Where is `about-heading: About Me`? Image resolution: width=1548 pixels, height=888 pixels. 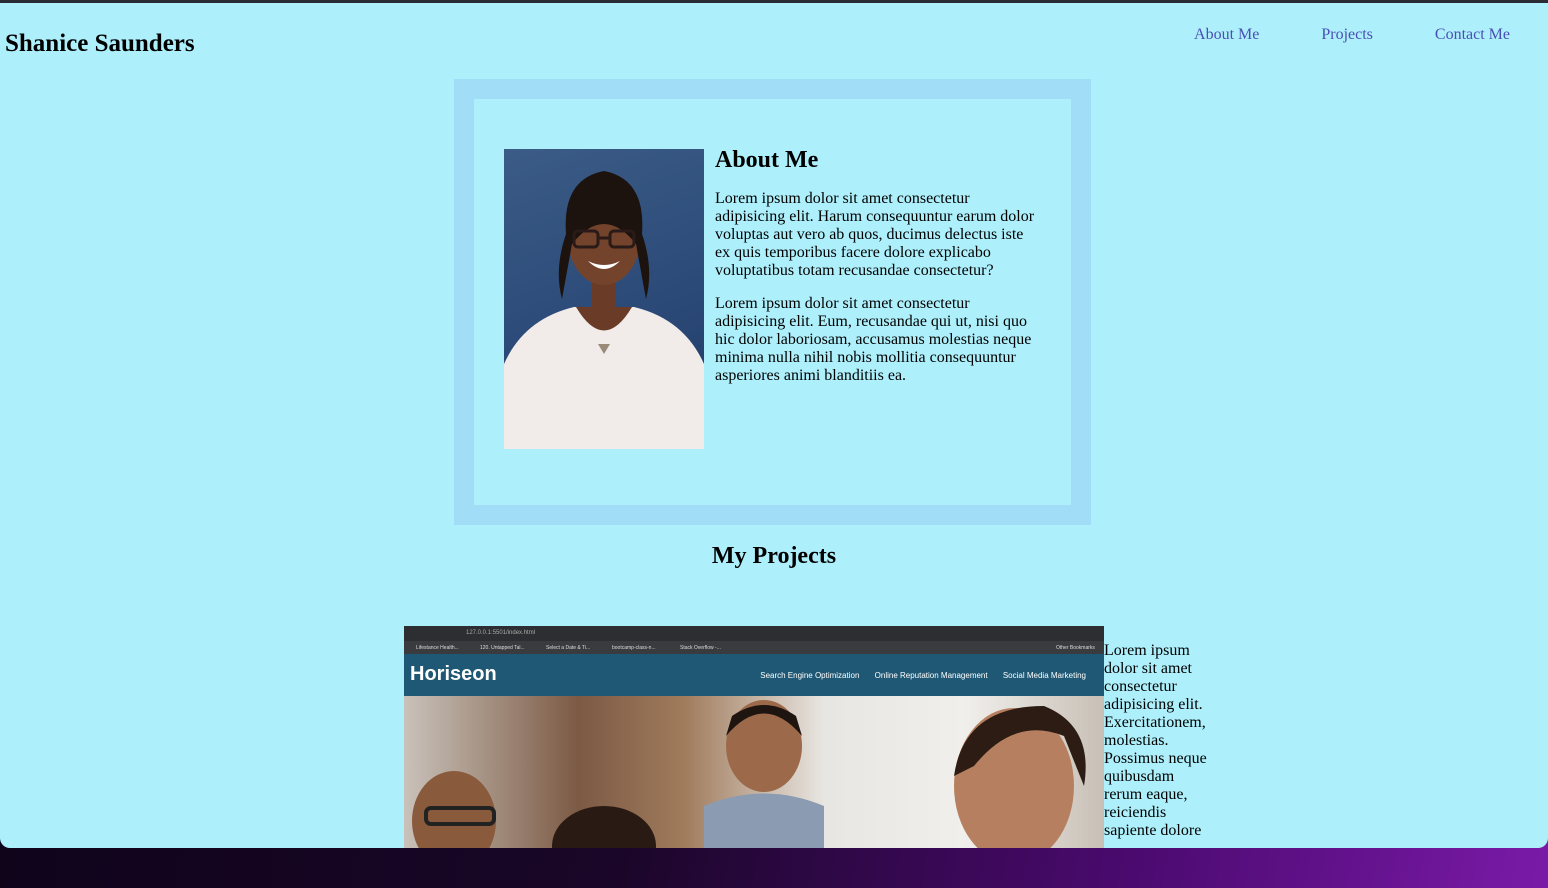
about-heading: About Me is located at coordinates (767, 160).